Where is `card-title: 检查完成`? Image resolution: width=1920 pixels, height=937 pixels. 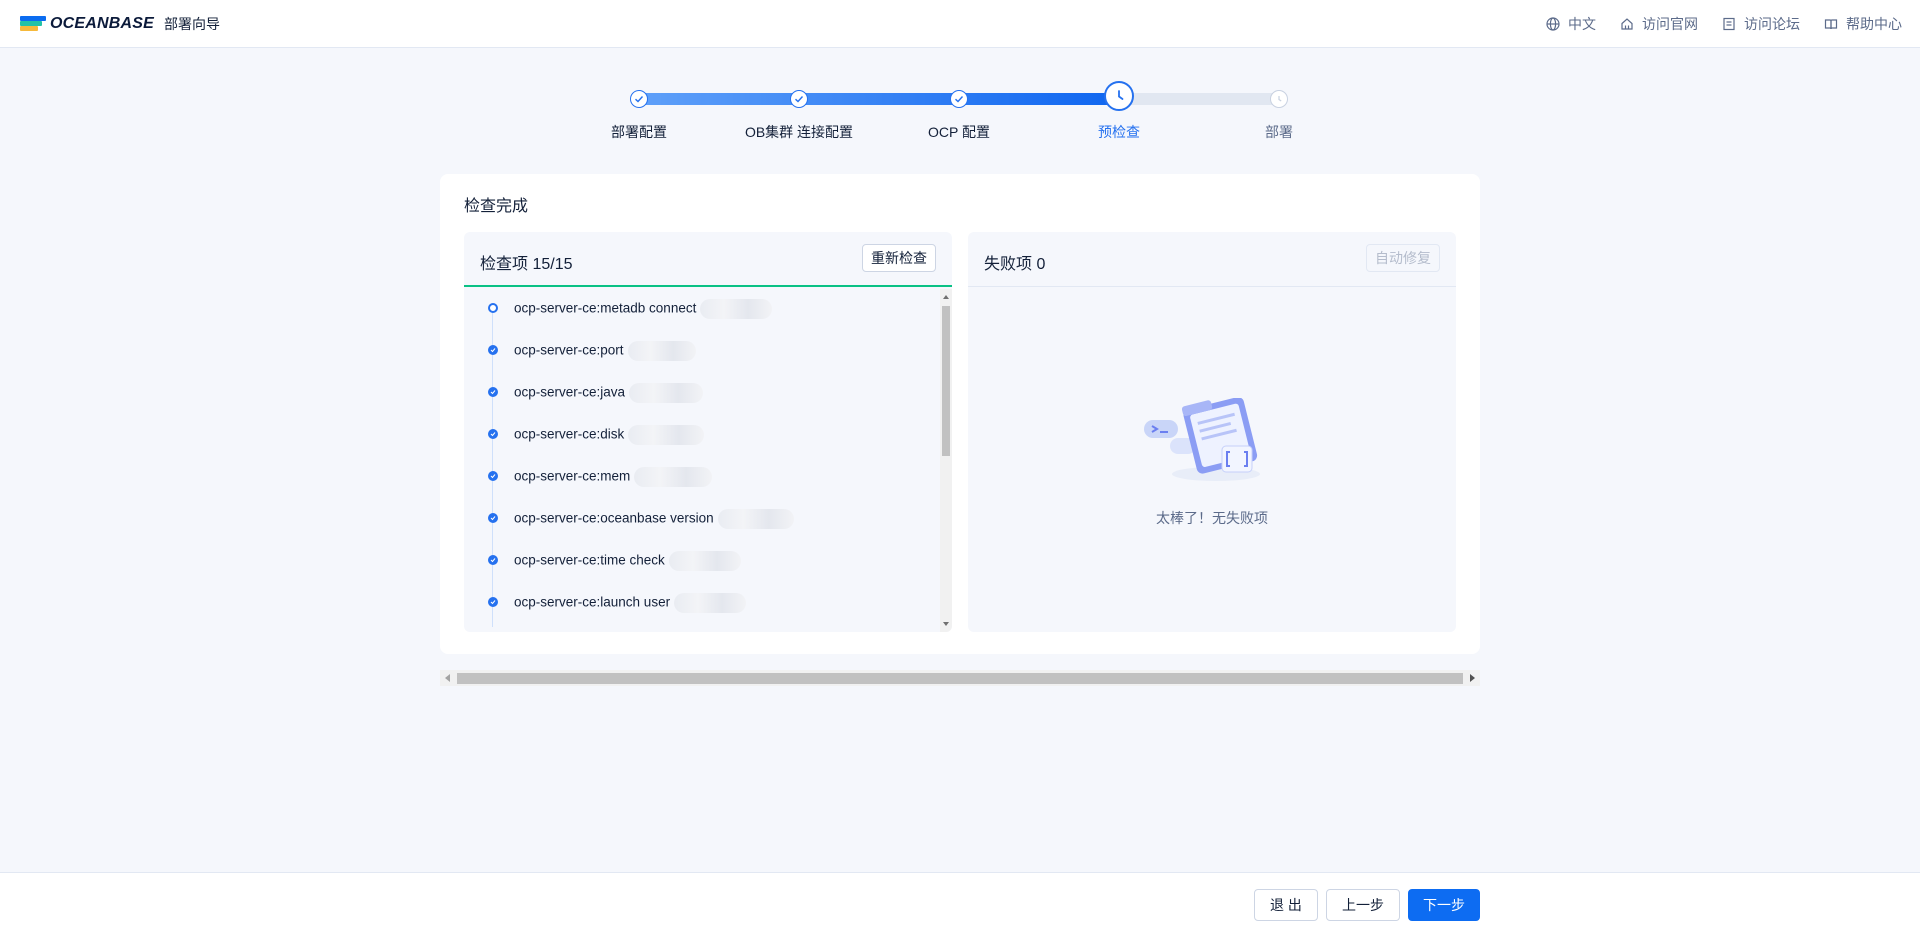 card-title: 检查完成 is located at coordinates (496, 206).